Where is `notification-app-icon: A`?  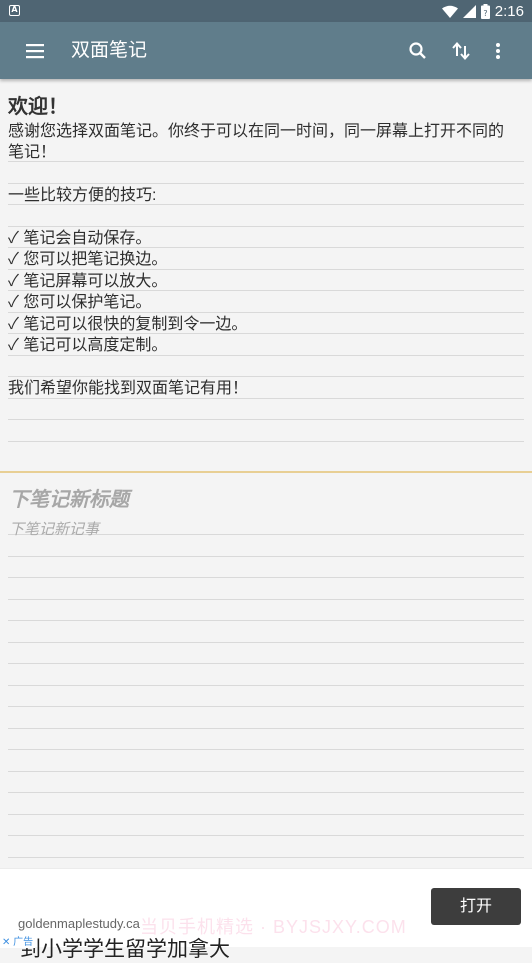
notification-app-icon: A is located at coordinates (14, 10).